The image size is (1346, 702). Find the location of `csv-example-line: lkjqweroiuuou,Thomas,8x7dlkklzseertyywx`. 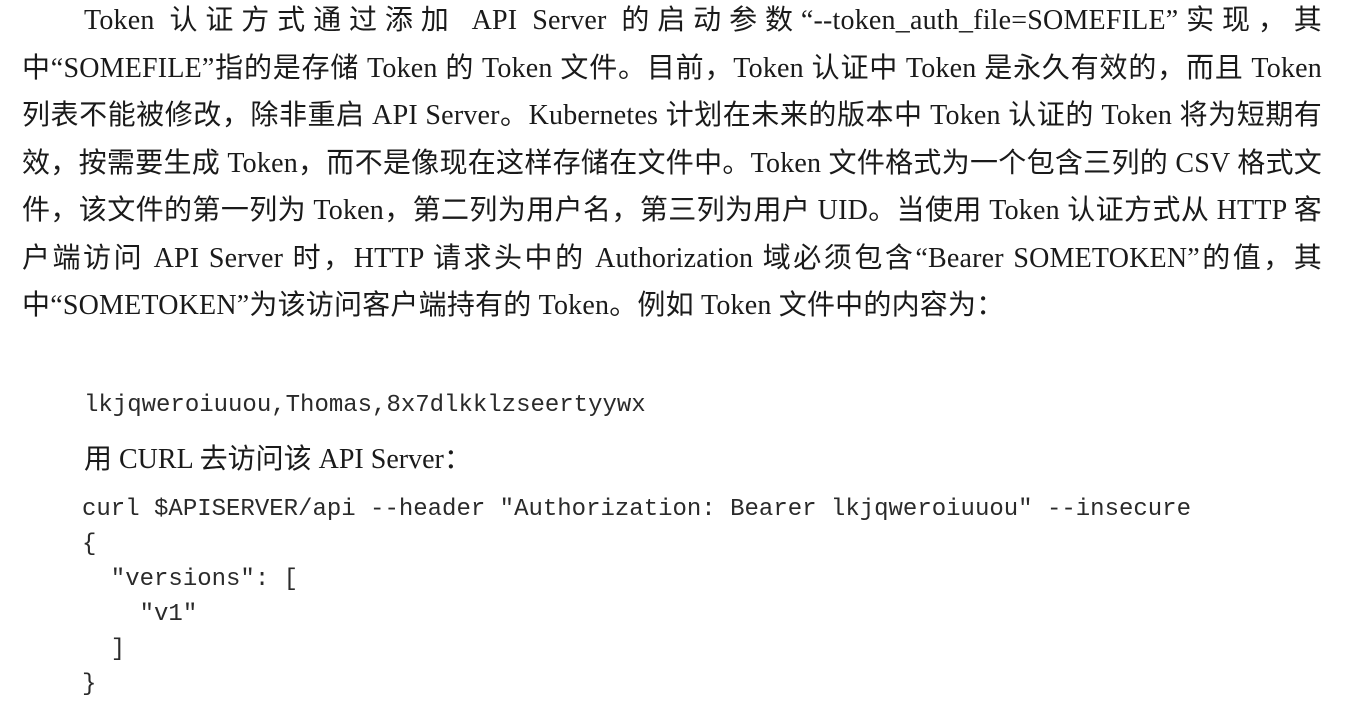

csv-example-line: lkjqweroiuuou,Thomas,8x7dlkklzseertyywx is located at coordinates (365, 405).